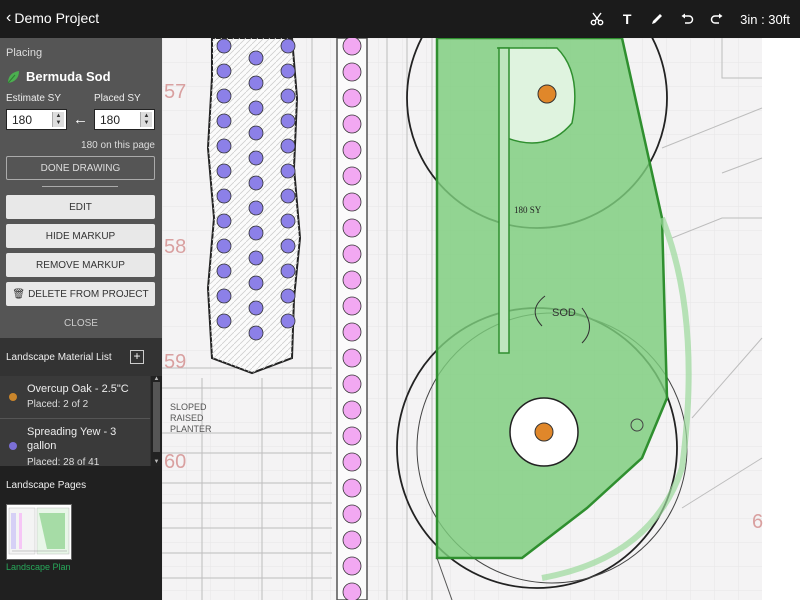 The image size is (800, 600). I want to click on item-placed: Placed: 2 of 2, so click(58, 404).